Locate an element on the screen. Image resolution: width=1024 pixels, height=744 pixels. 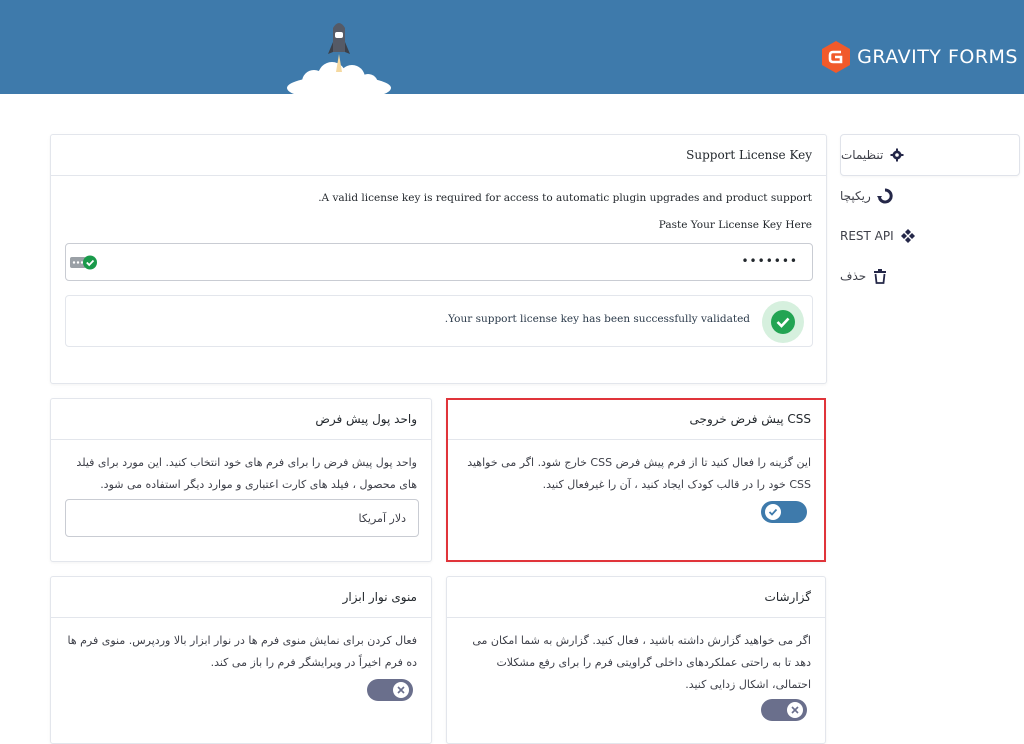
card-title: CSS پیش فرض خروجی is located at coordinates (636, 419).